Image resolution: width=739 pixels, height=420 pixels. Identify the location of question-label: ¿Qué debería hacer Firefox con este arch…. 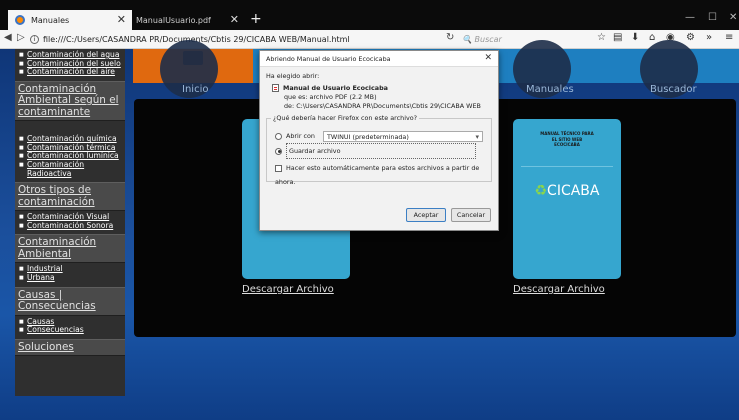
(345, 118).